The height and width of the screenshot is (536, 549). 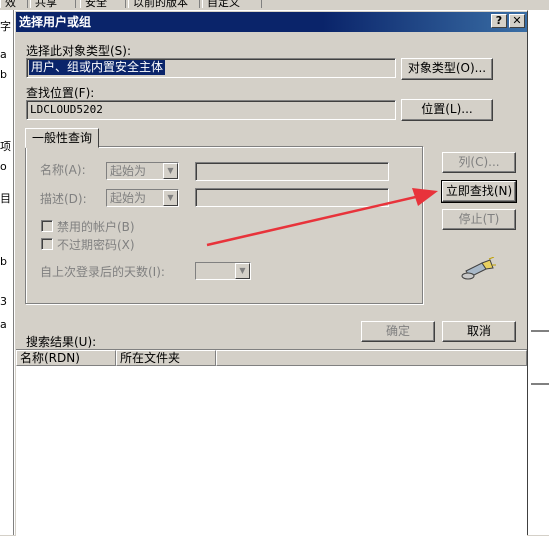 I want to click on arrow-shaft, so click(x=313, y=220).